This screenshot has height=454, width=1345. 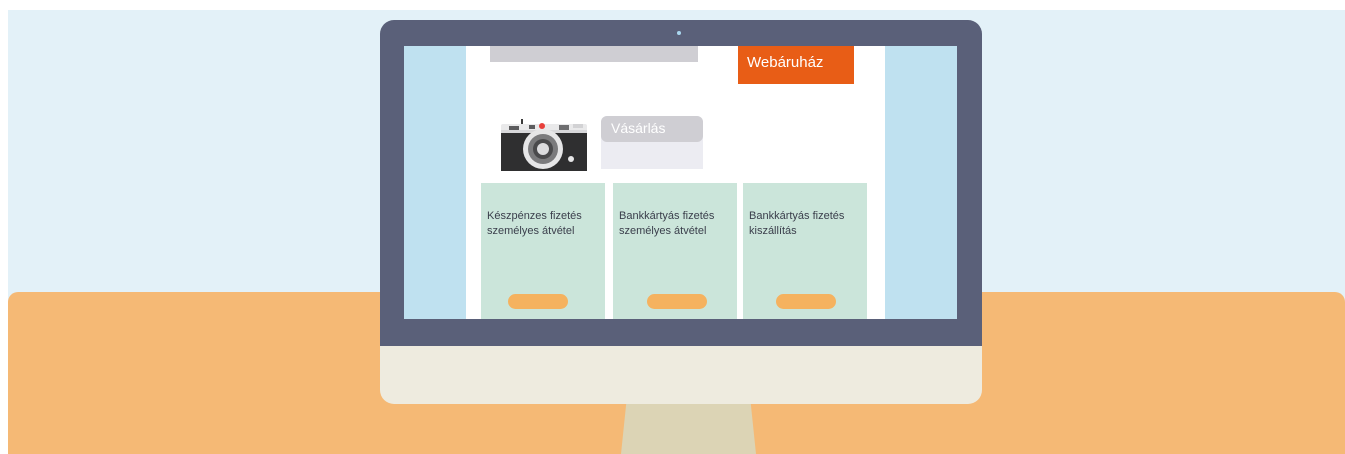 What do you see at coordinates (667, 223) in the screenshot?
I see `payment-option-label: Bankkártyás fizetés személyes átvétel` at bounding box center [667, 223].